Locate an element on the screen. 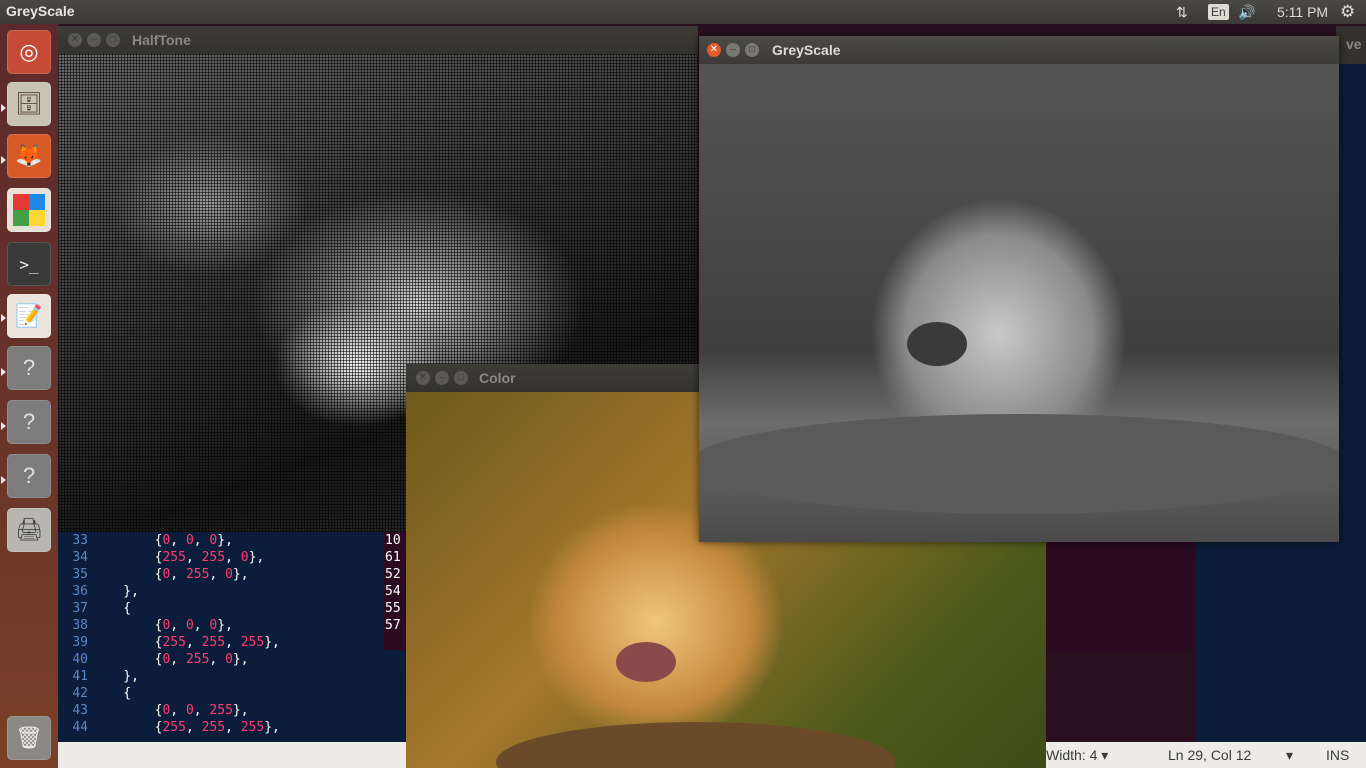  line-number: 36 is located at coordinates (80, 591).